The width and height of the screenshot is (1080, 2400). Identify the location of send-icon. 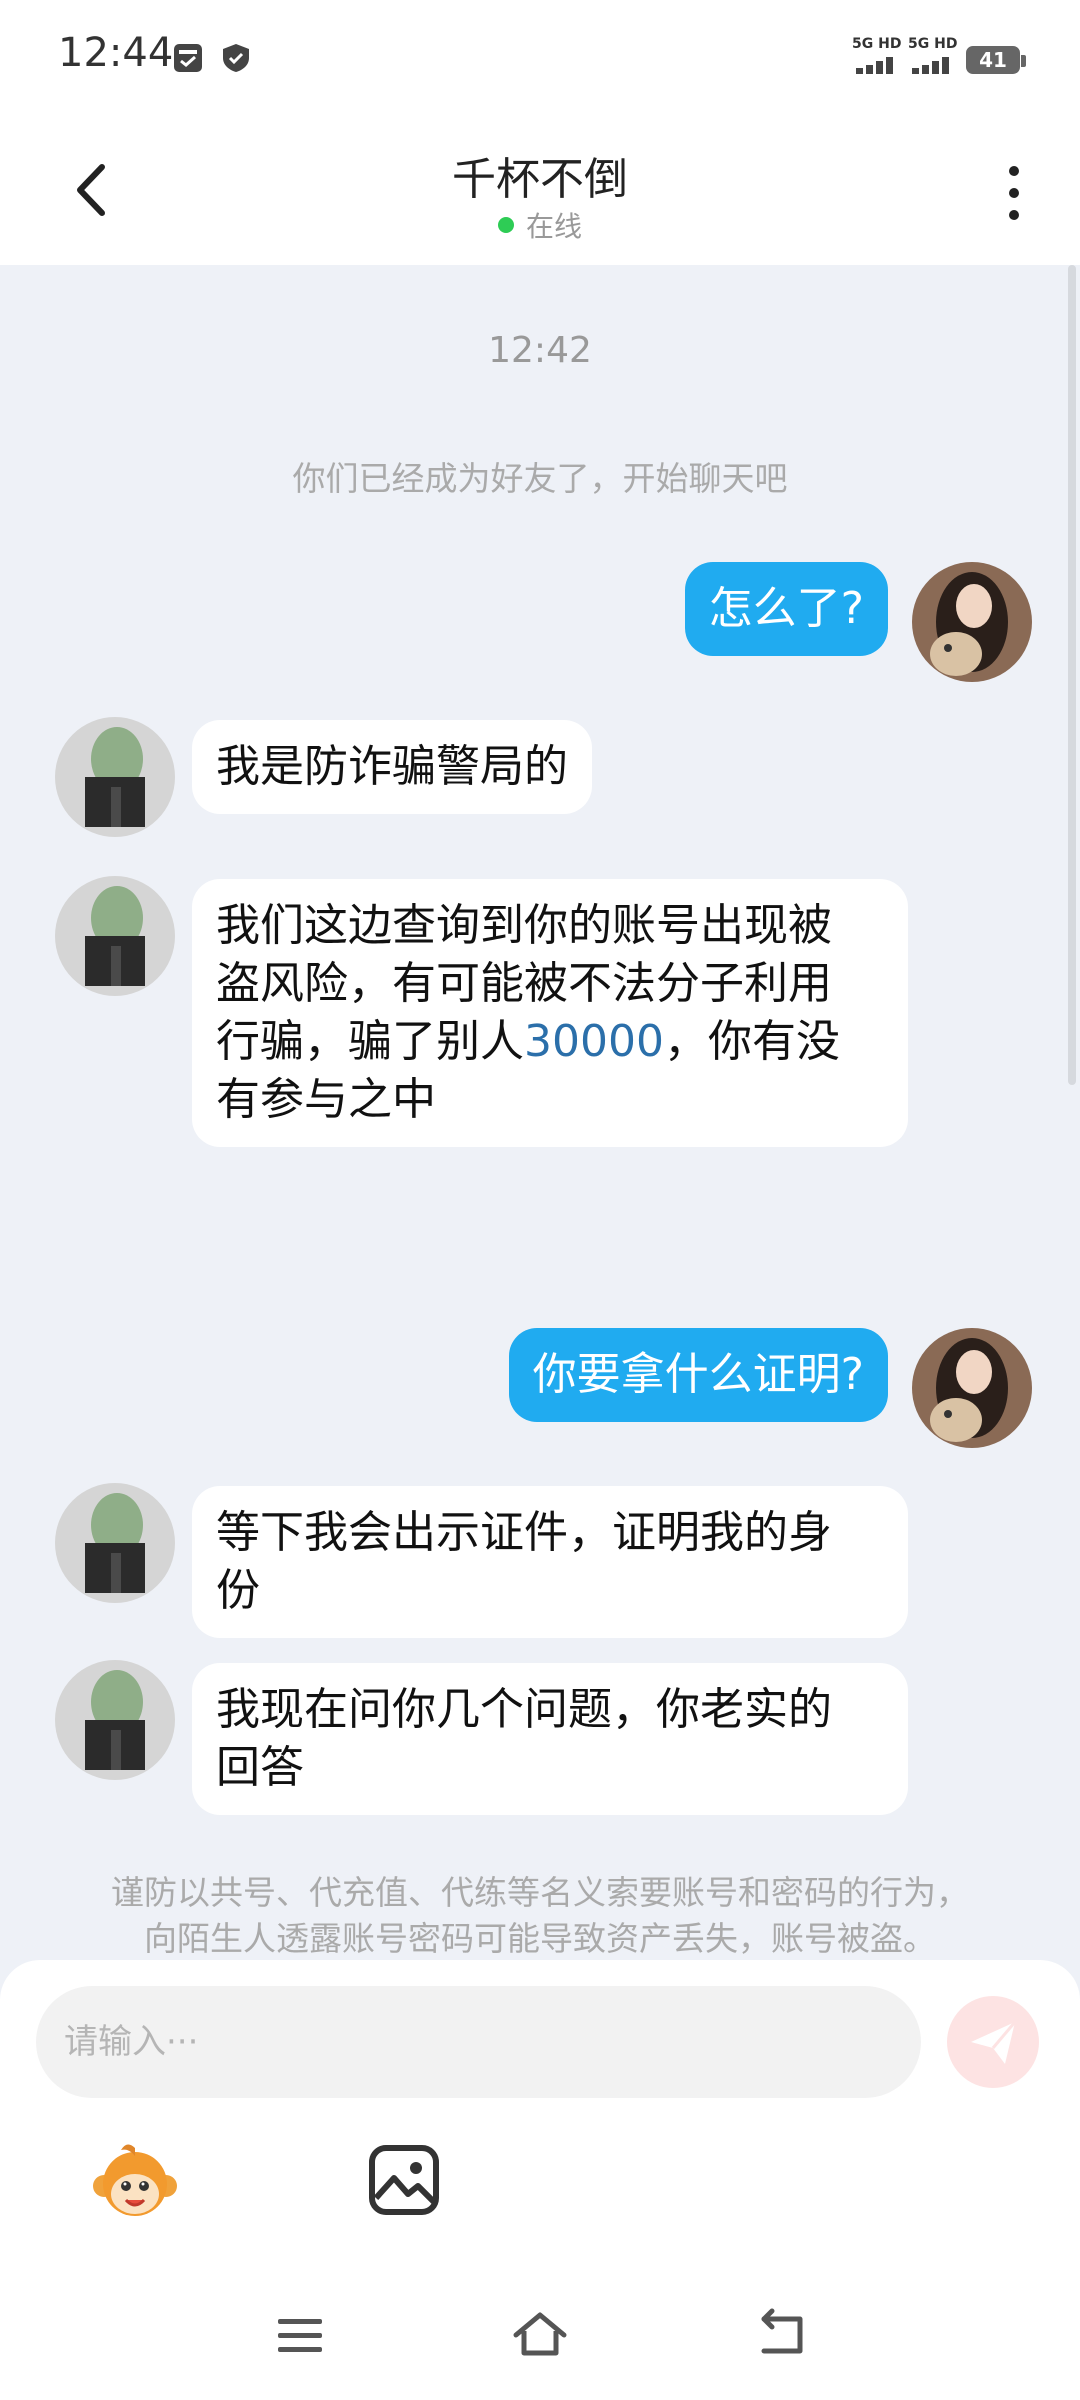
(994, 2042).